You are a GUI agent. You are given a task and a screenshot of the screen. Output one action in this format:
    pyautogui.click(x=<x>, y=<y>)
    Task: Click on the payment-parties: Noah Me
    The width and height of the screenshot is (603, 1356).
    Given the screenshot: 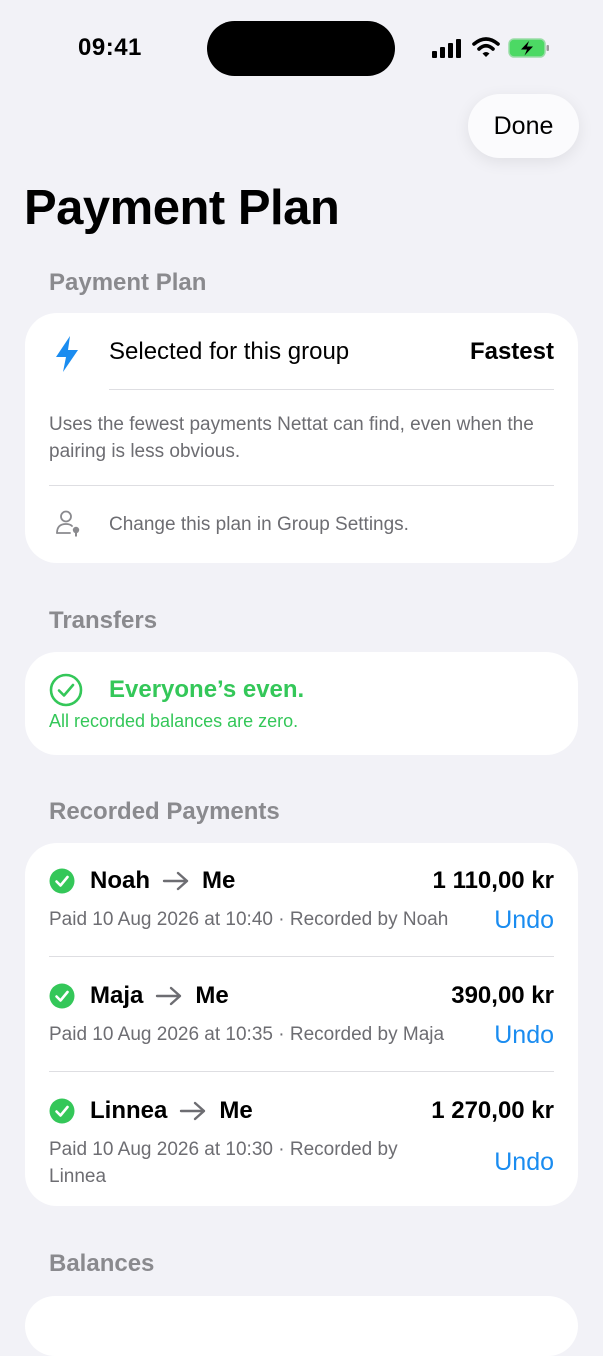 What is the action you would take?
    pyautogui.click(x=162, y=881)
    